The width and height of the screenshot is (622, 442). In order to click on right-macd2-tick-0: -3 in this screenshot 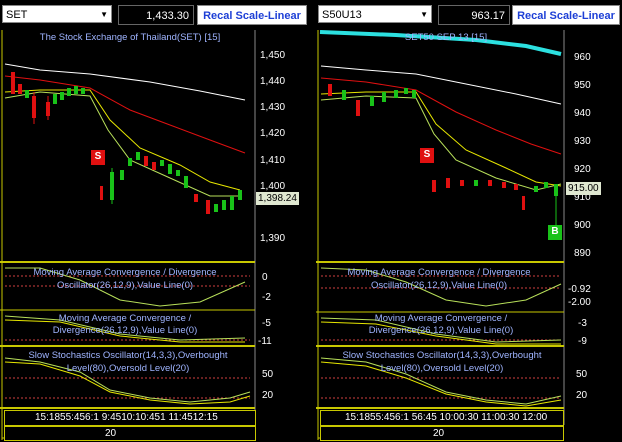, I will do `click(582, 323)`.